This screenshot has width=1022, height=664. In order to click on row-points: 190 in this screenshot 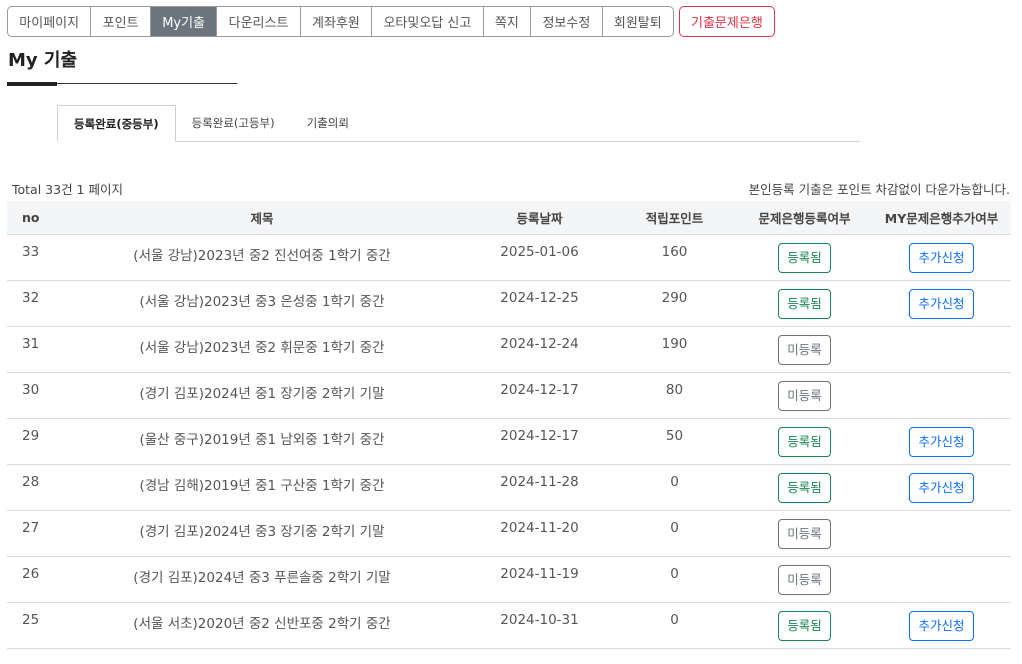, I will do `click(674, 349)`.